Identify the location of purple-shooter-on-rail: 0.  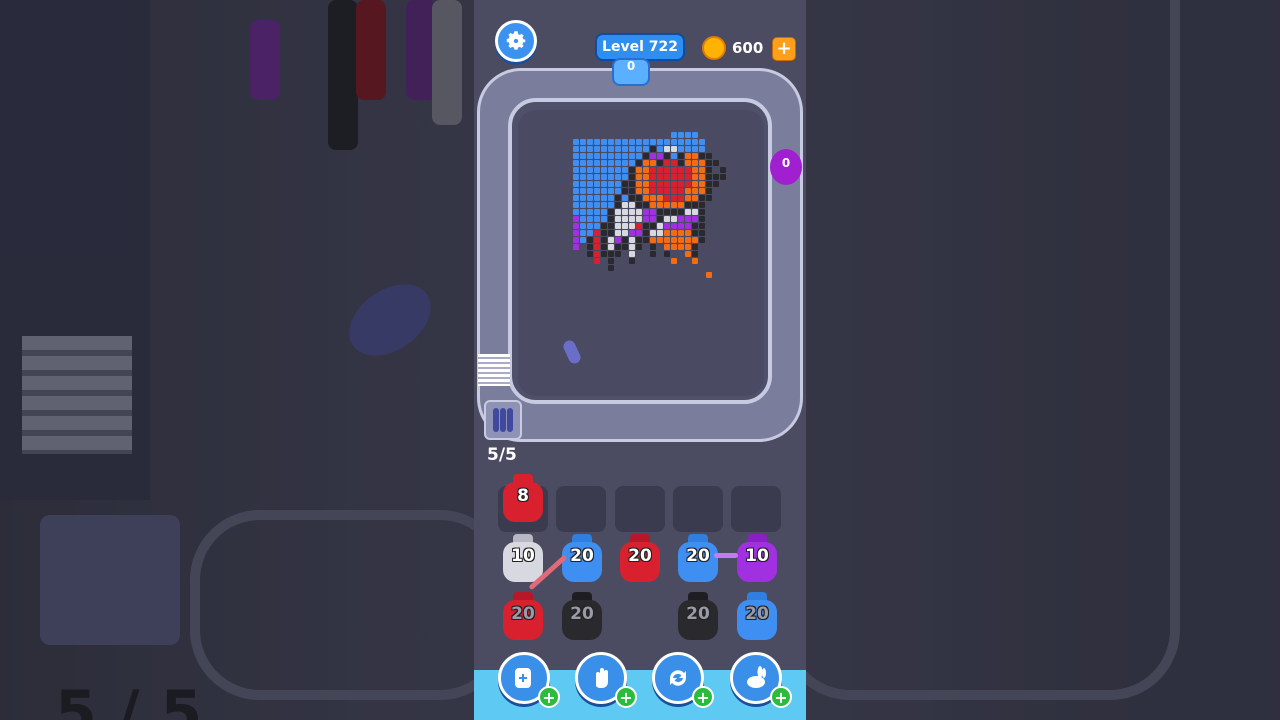
(786, 167).